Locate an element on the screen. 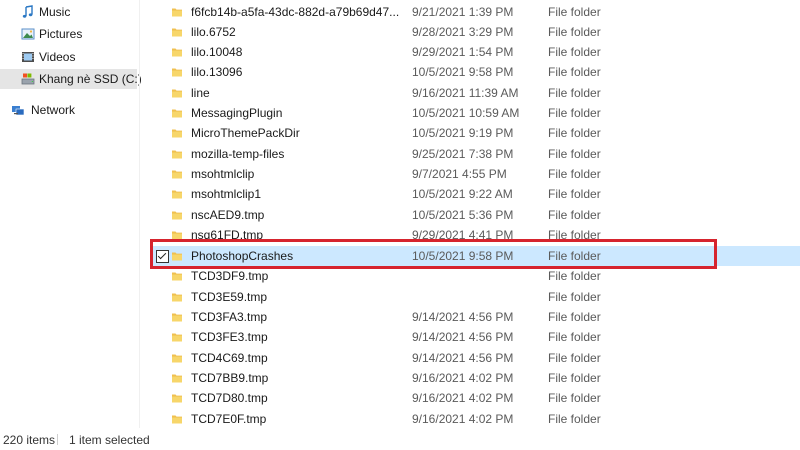 The image size is (800, 450). nav-item-pictures: Pictures is located at coordinates (68, 34).